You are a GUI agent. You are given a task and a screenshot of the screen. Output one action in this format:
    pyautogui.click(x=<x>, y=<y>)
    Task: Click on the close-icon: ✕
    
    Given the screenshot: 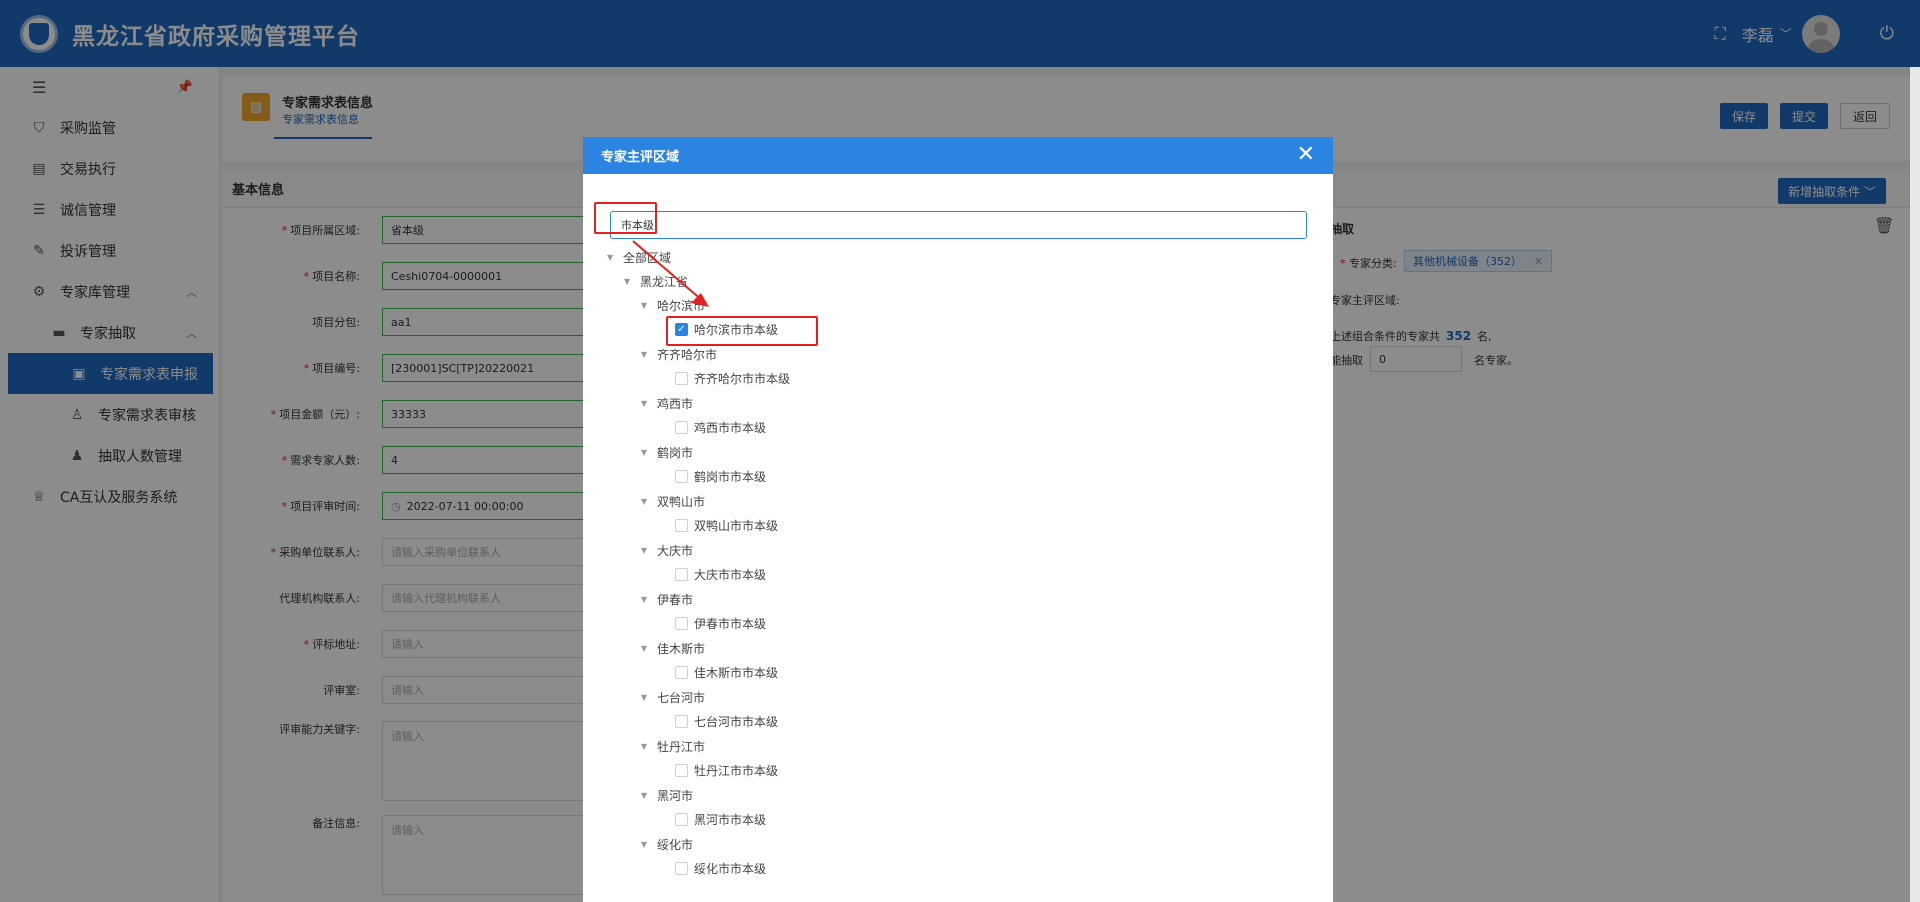 What is the action you would take?
    pyautogui.click(x=1306, y=155)
    